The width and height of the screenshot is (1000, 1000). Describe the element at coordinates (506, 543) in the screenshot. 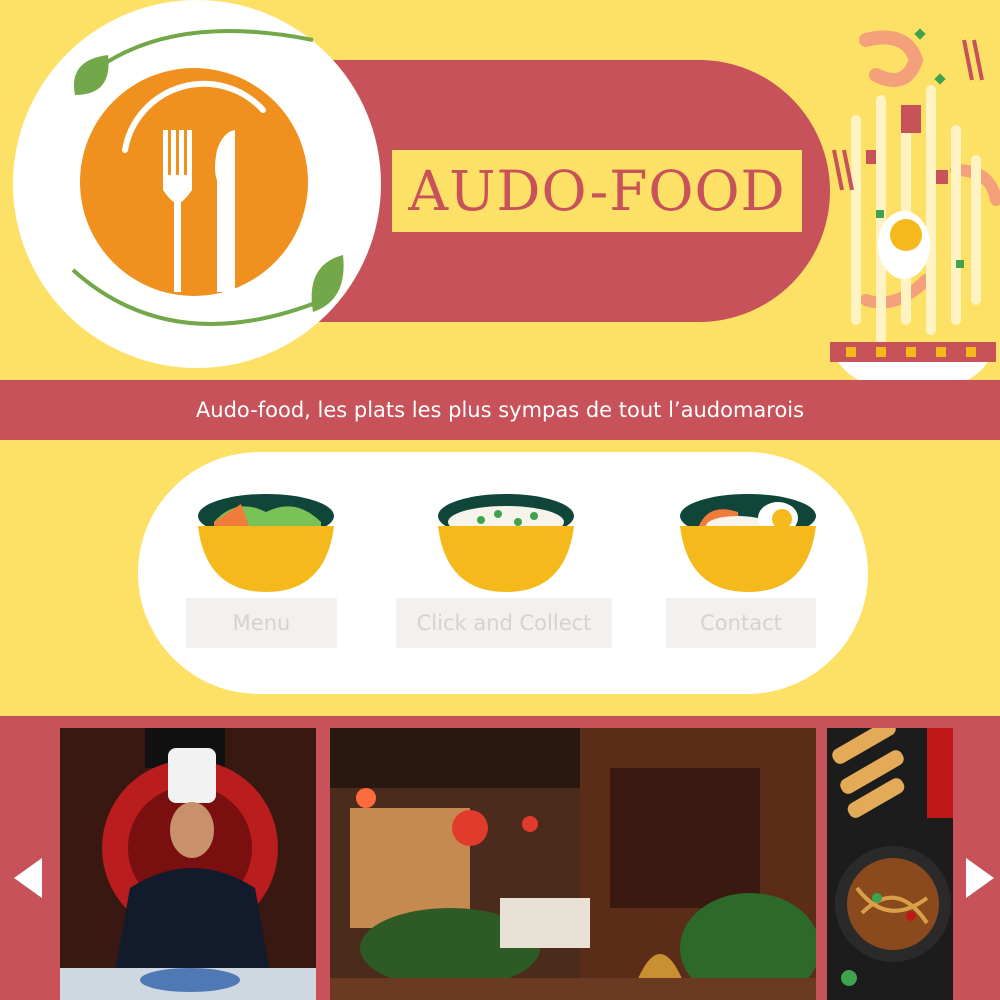

I see `rice-bowl-icon` at that location.